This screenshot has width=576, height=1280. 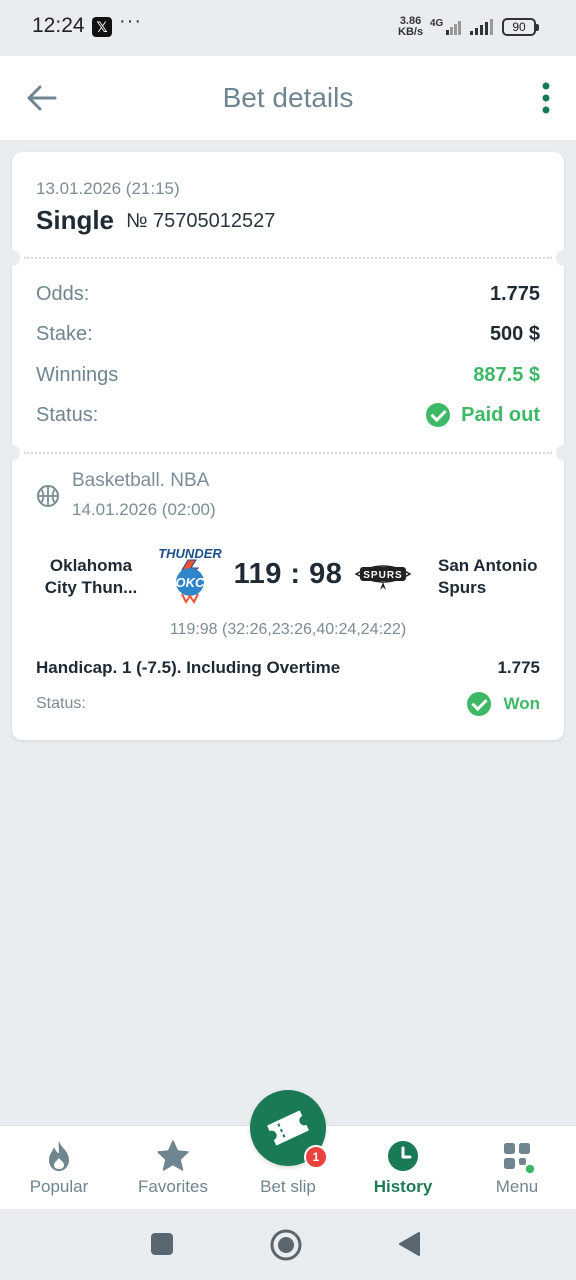 I want to click on league-name: Basketball. NBA, so click(x=141, y=480).